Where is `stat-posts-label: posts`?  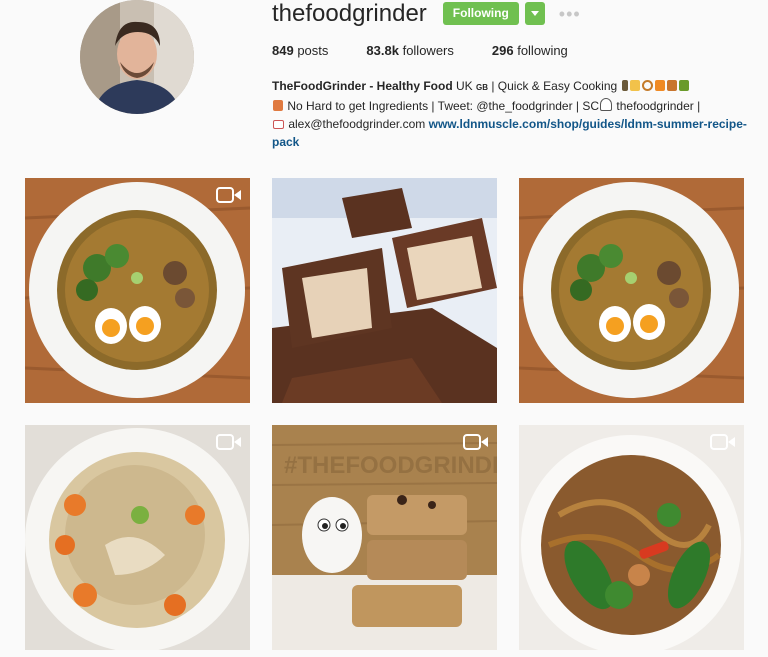
stat-posts-label: posts is located at coordinates (313, 50).